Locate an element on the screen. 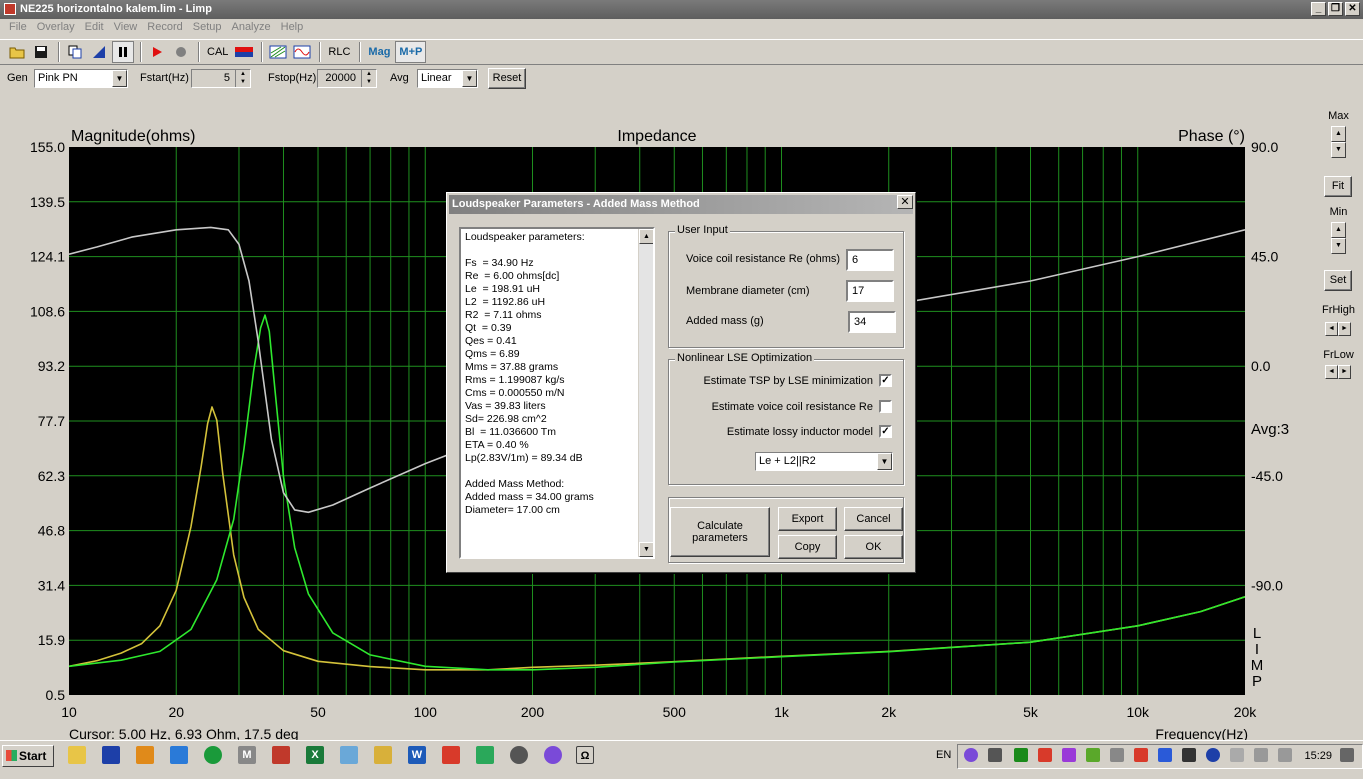  tray-network-icon is located at coordinates (1189, 755).